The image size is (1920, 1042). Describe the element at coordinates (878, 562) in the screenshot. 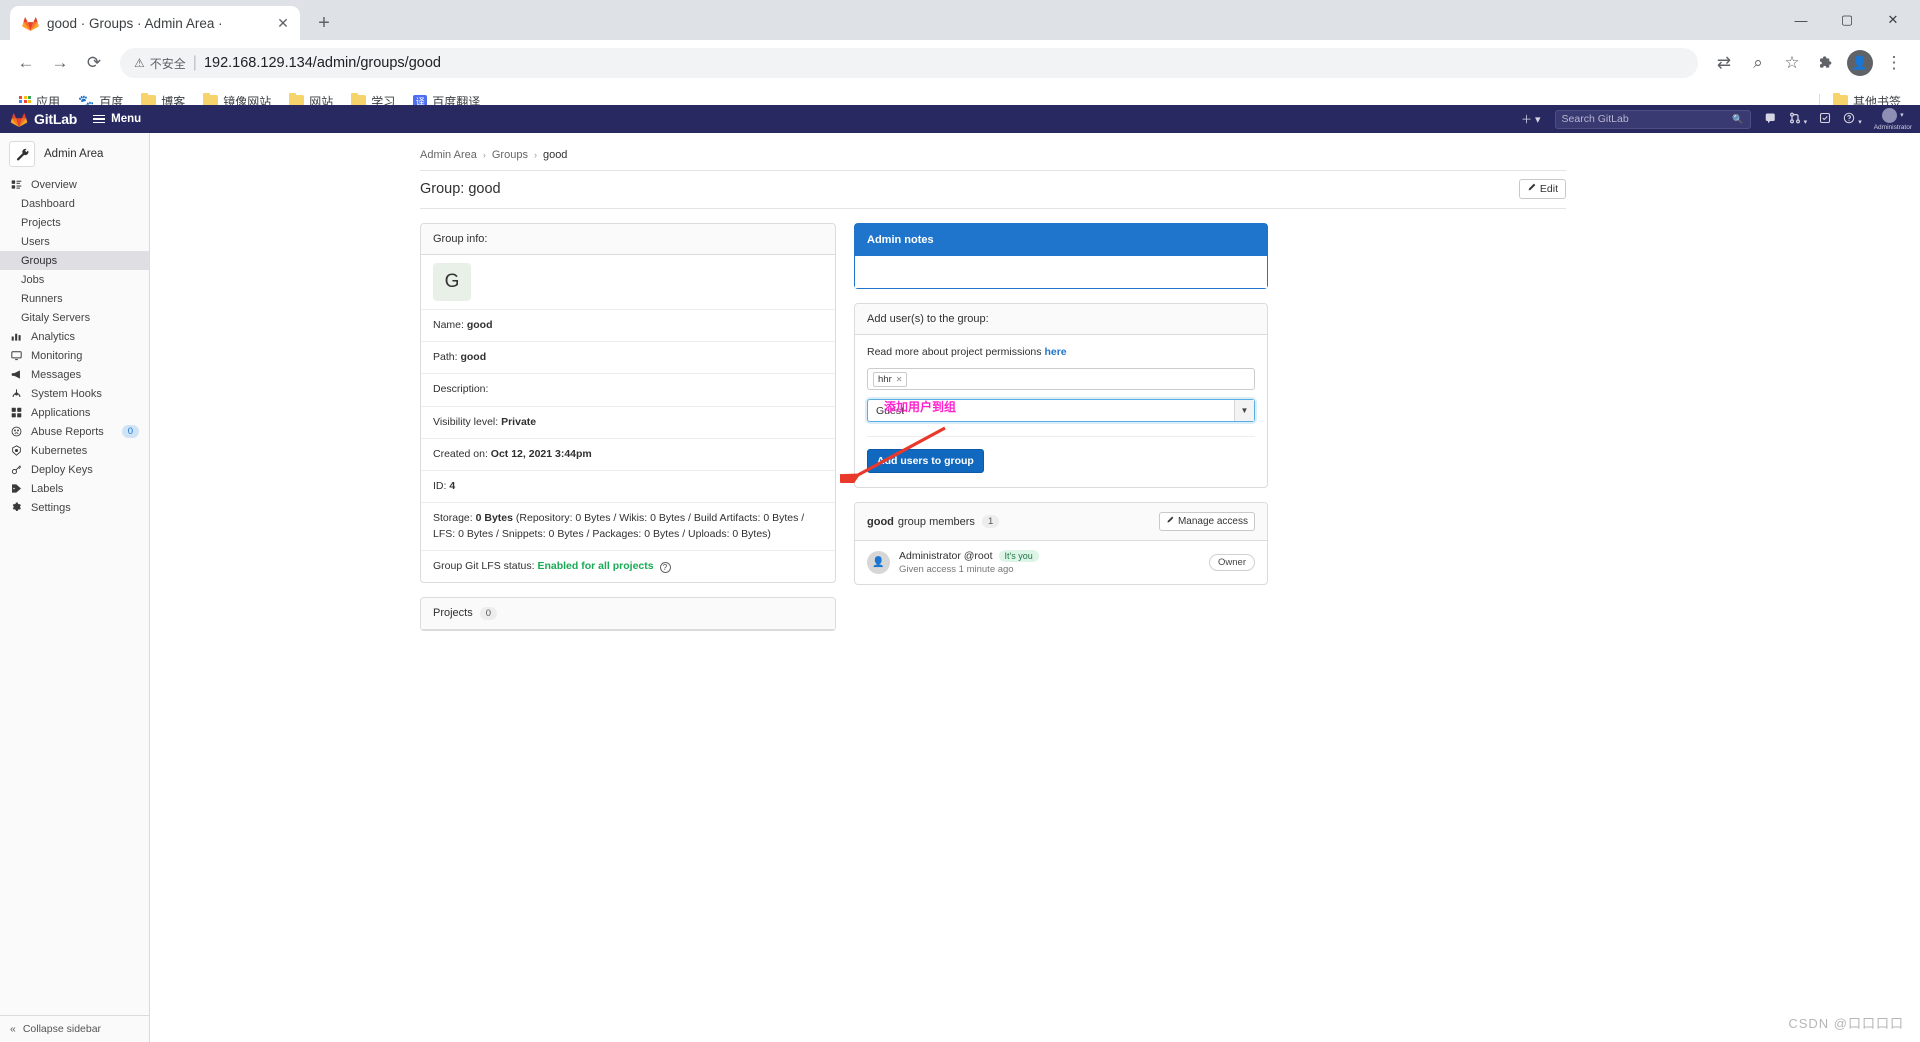

I see `avatar: 👤` at that location.